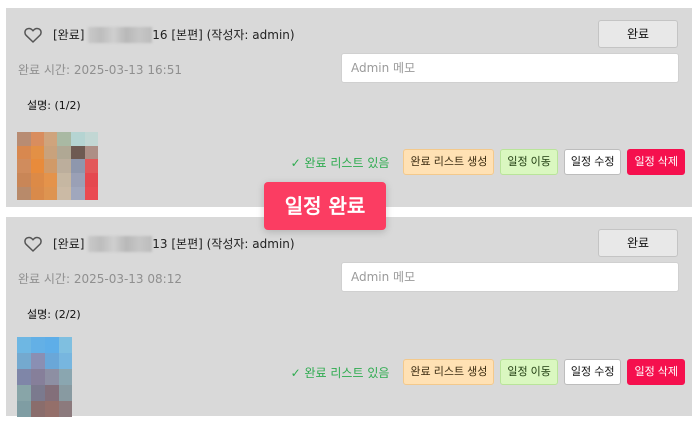  I want to click on schedule-title: [완료] 13 [본편] (작성자: admin), so click(174, 244).